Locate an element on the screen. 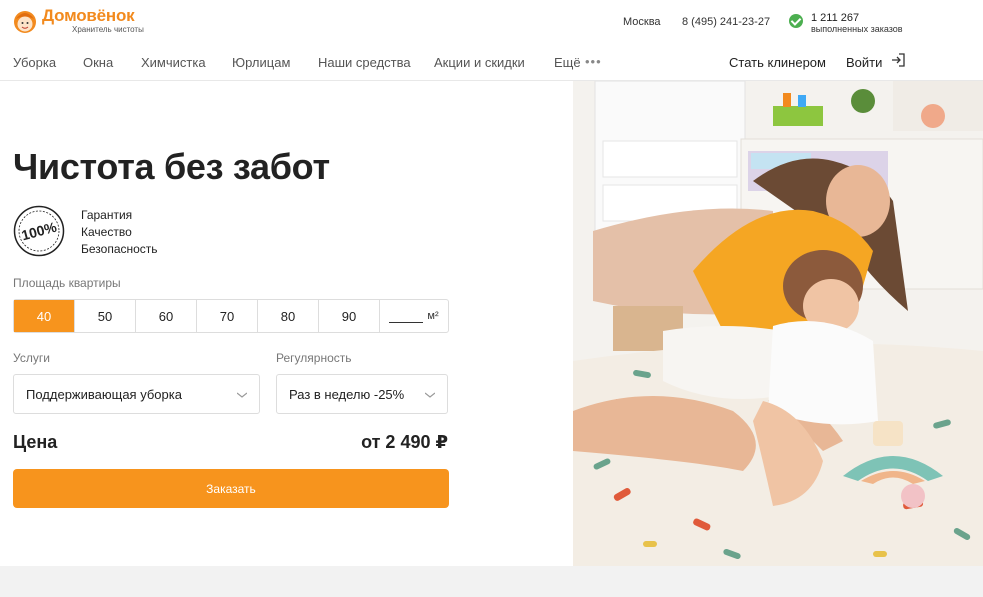 The height and width of the screenshot is (597, 983). city-selector: Москва is located at coordinates (642, 22).